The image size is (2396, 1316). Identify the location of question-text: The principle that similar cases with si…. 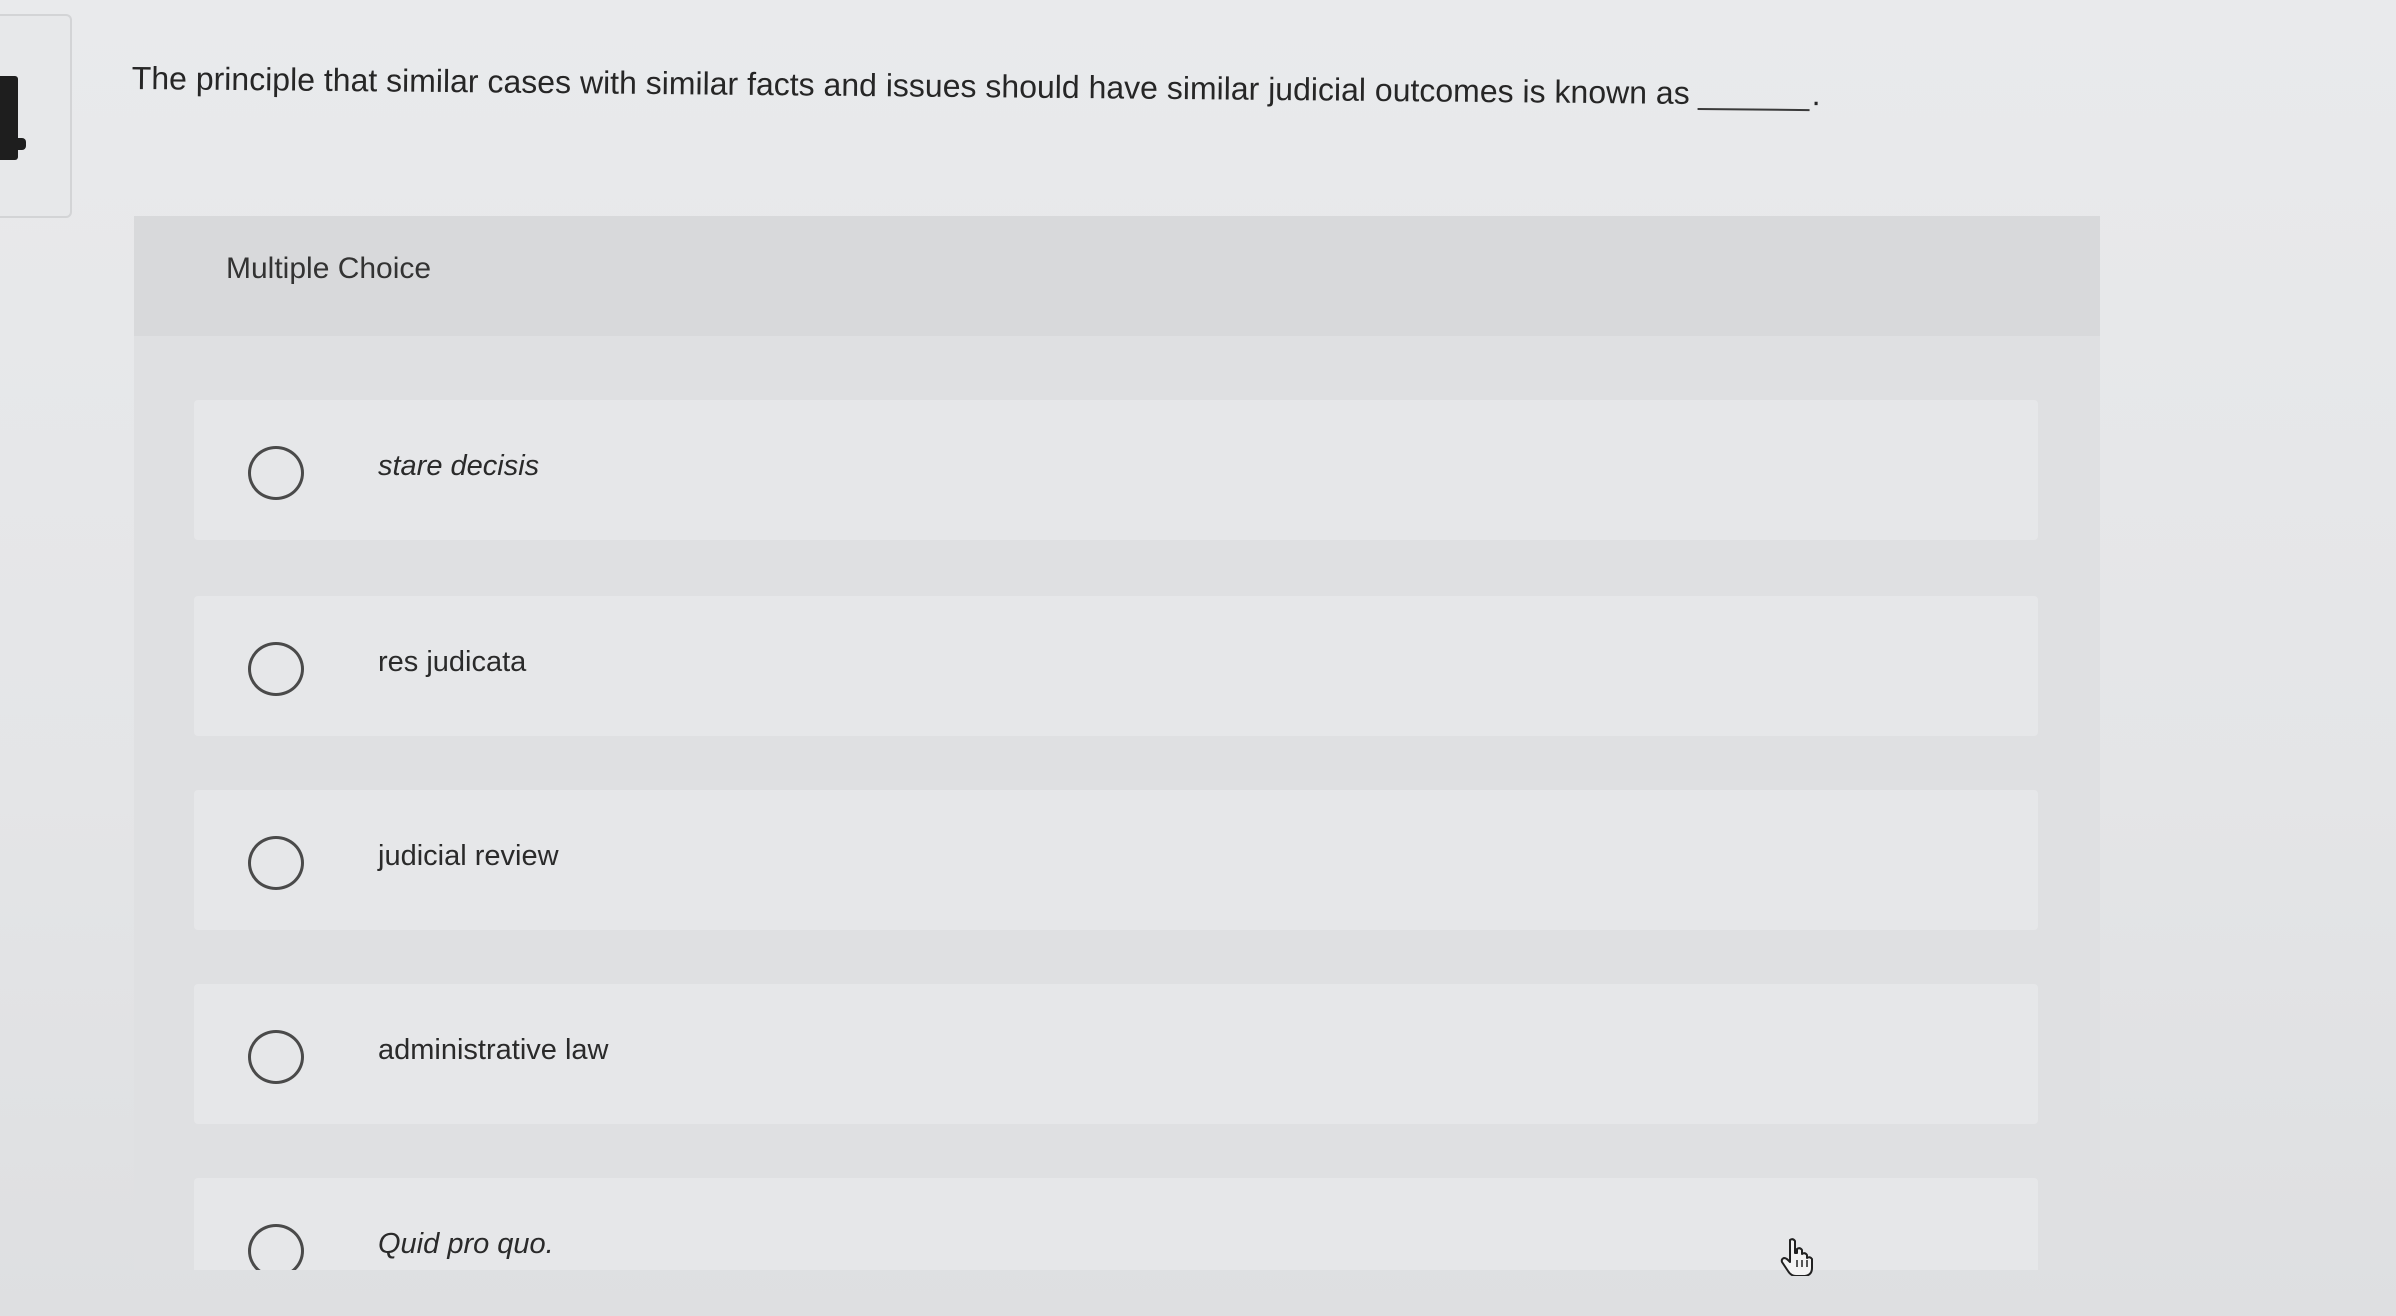
(910, 85).